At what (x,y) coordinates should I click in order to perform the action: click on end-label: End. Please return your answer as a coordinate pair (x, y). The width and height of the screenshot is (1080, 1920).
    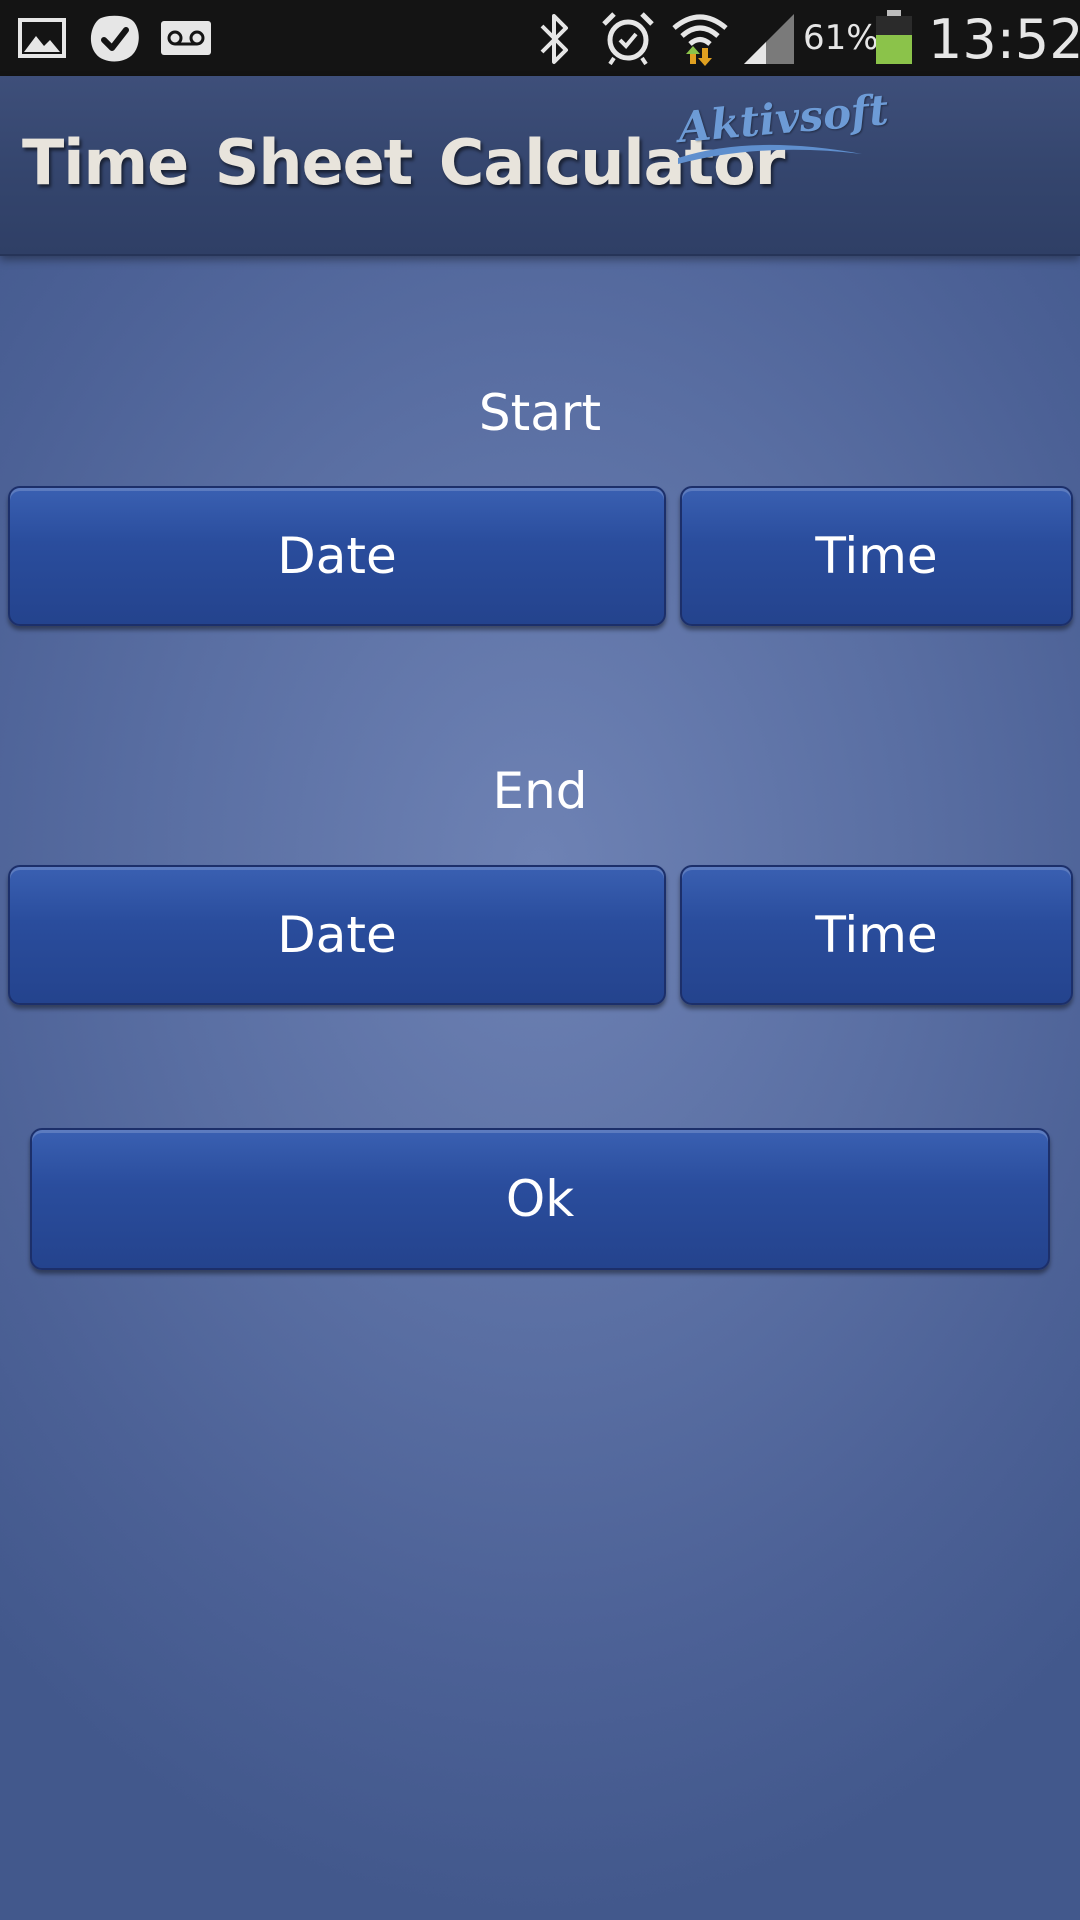
    Looking at the image, I should click on (540, 791).